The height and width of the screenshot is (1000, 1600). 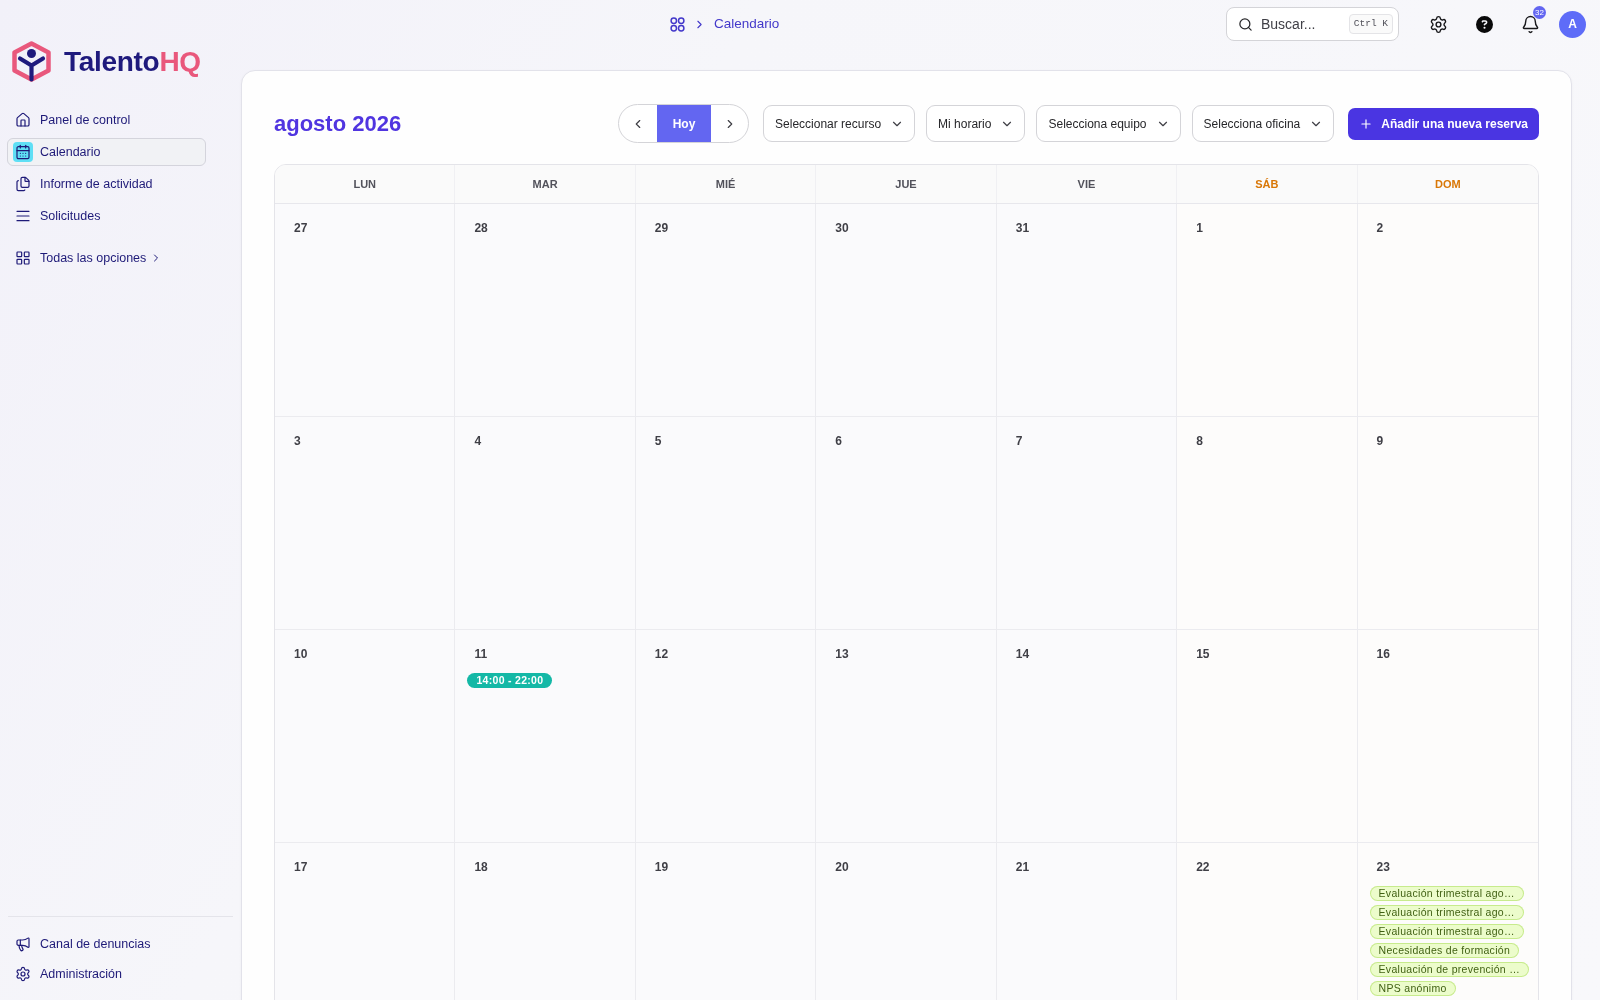 What do you see at coordinates (1199, 441) in the screenshot?
I see `day-number: 8` at bounding box center [1199, 441].